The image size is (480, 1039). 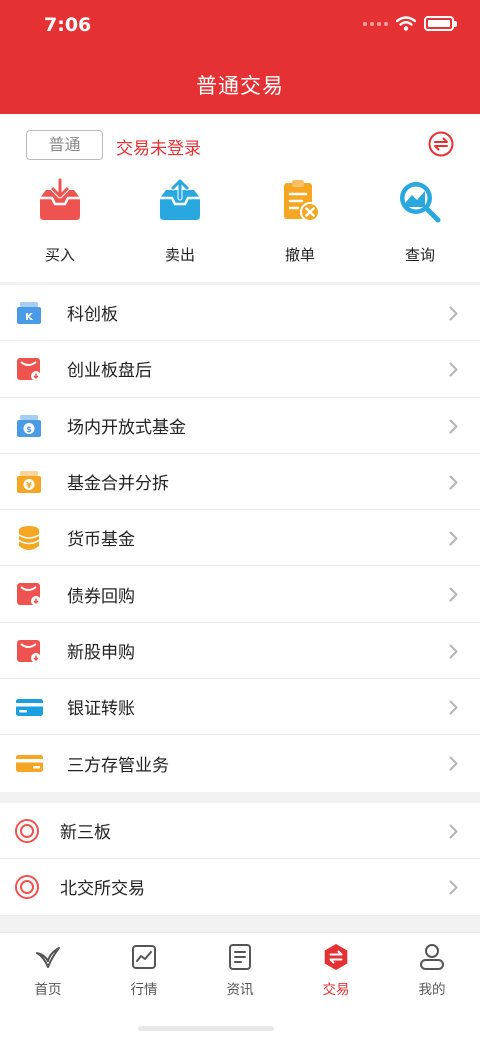 I want to click on menu-label: 债券回购, so click(x=101, y=596).